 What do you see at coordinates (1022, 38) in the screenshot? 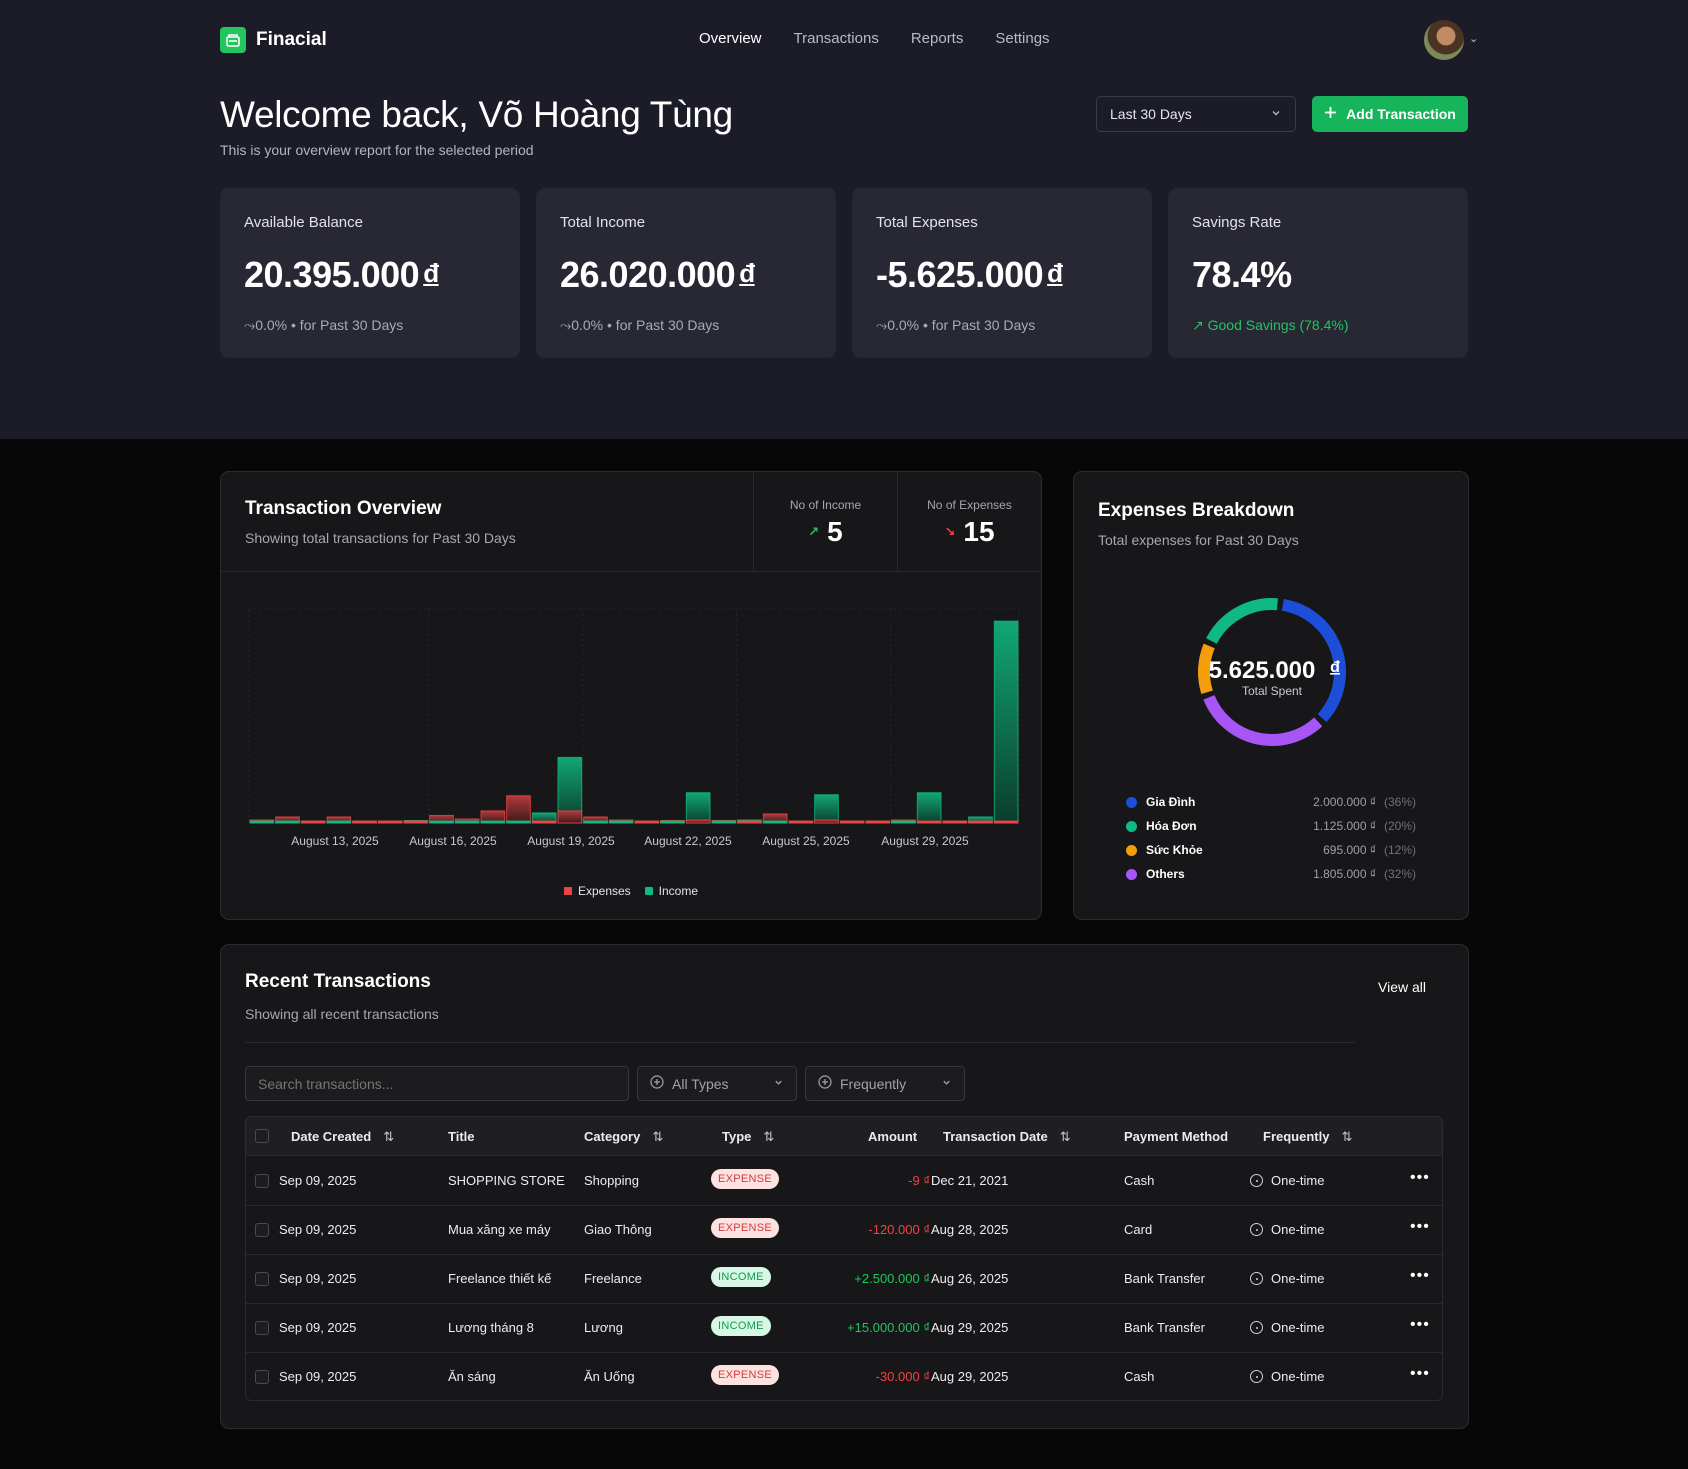
I see `nav-settings: Settings` at bounding box center [1022, 38].